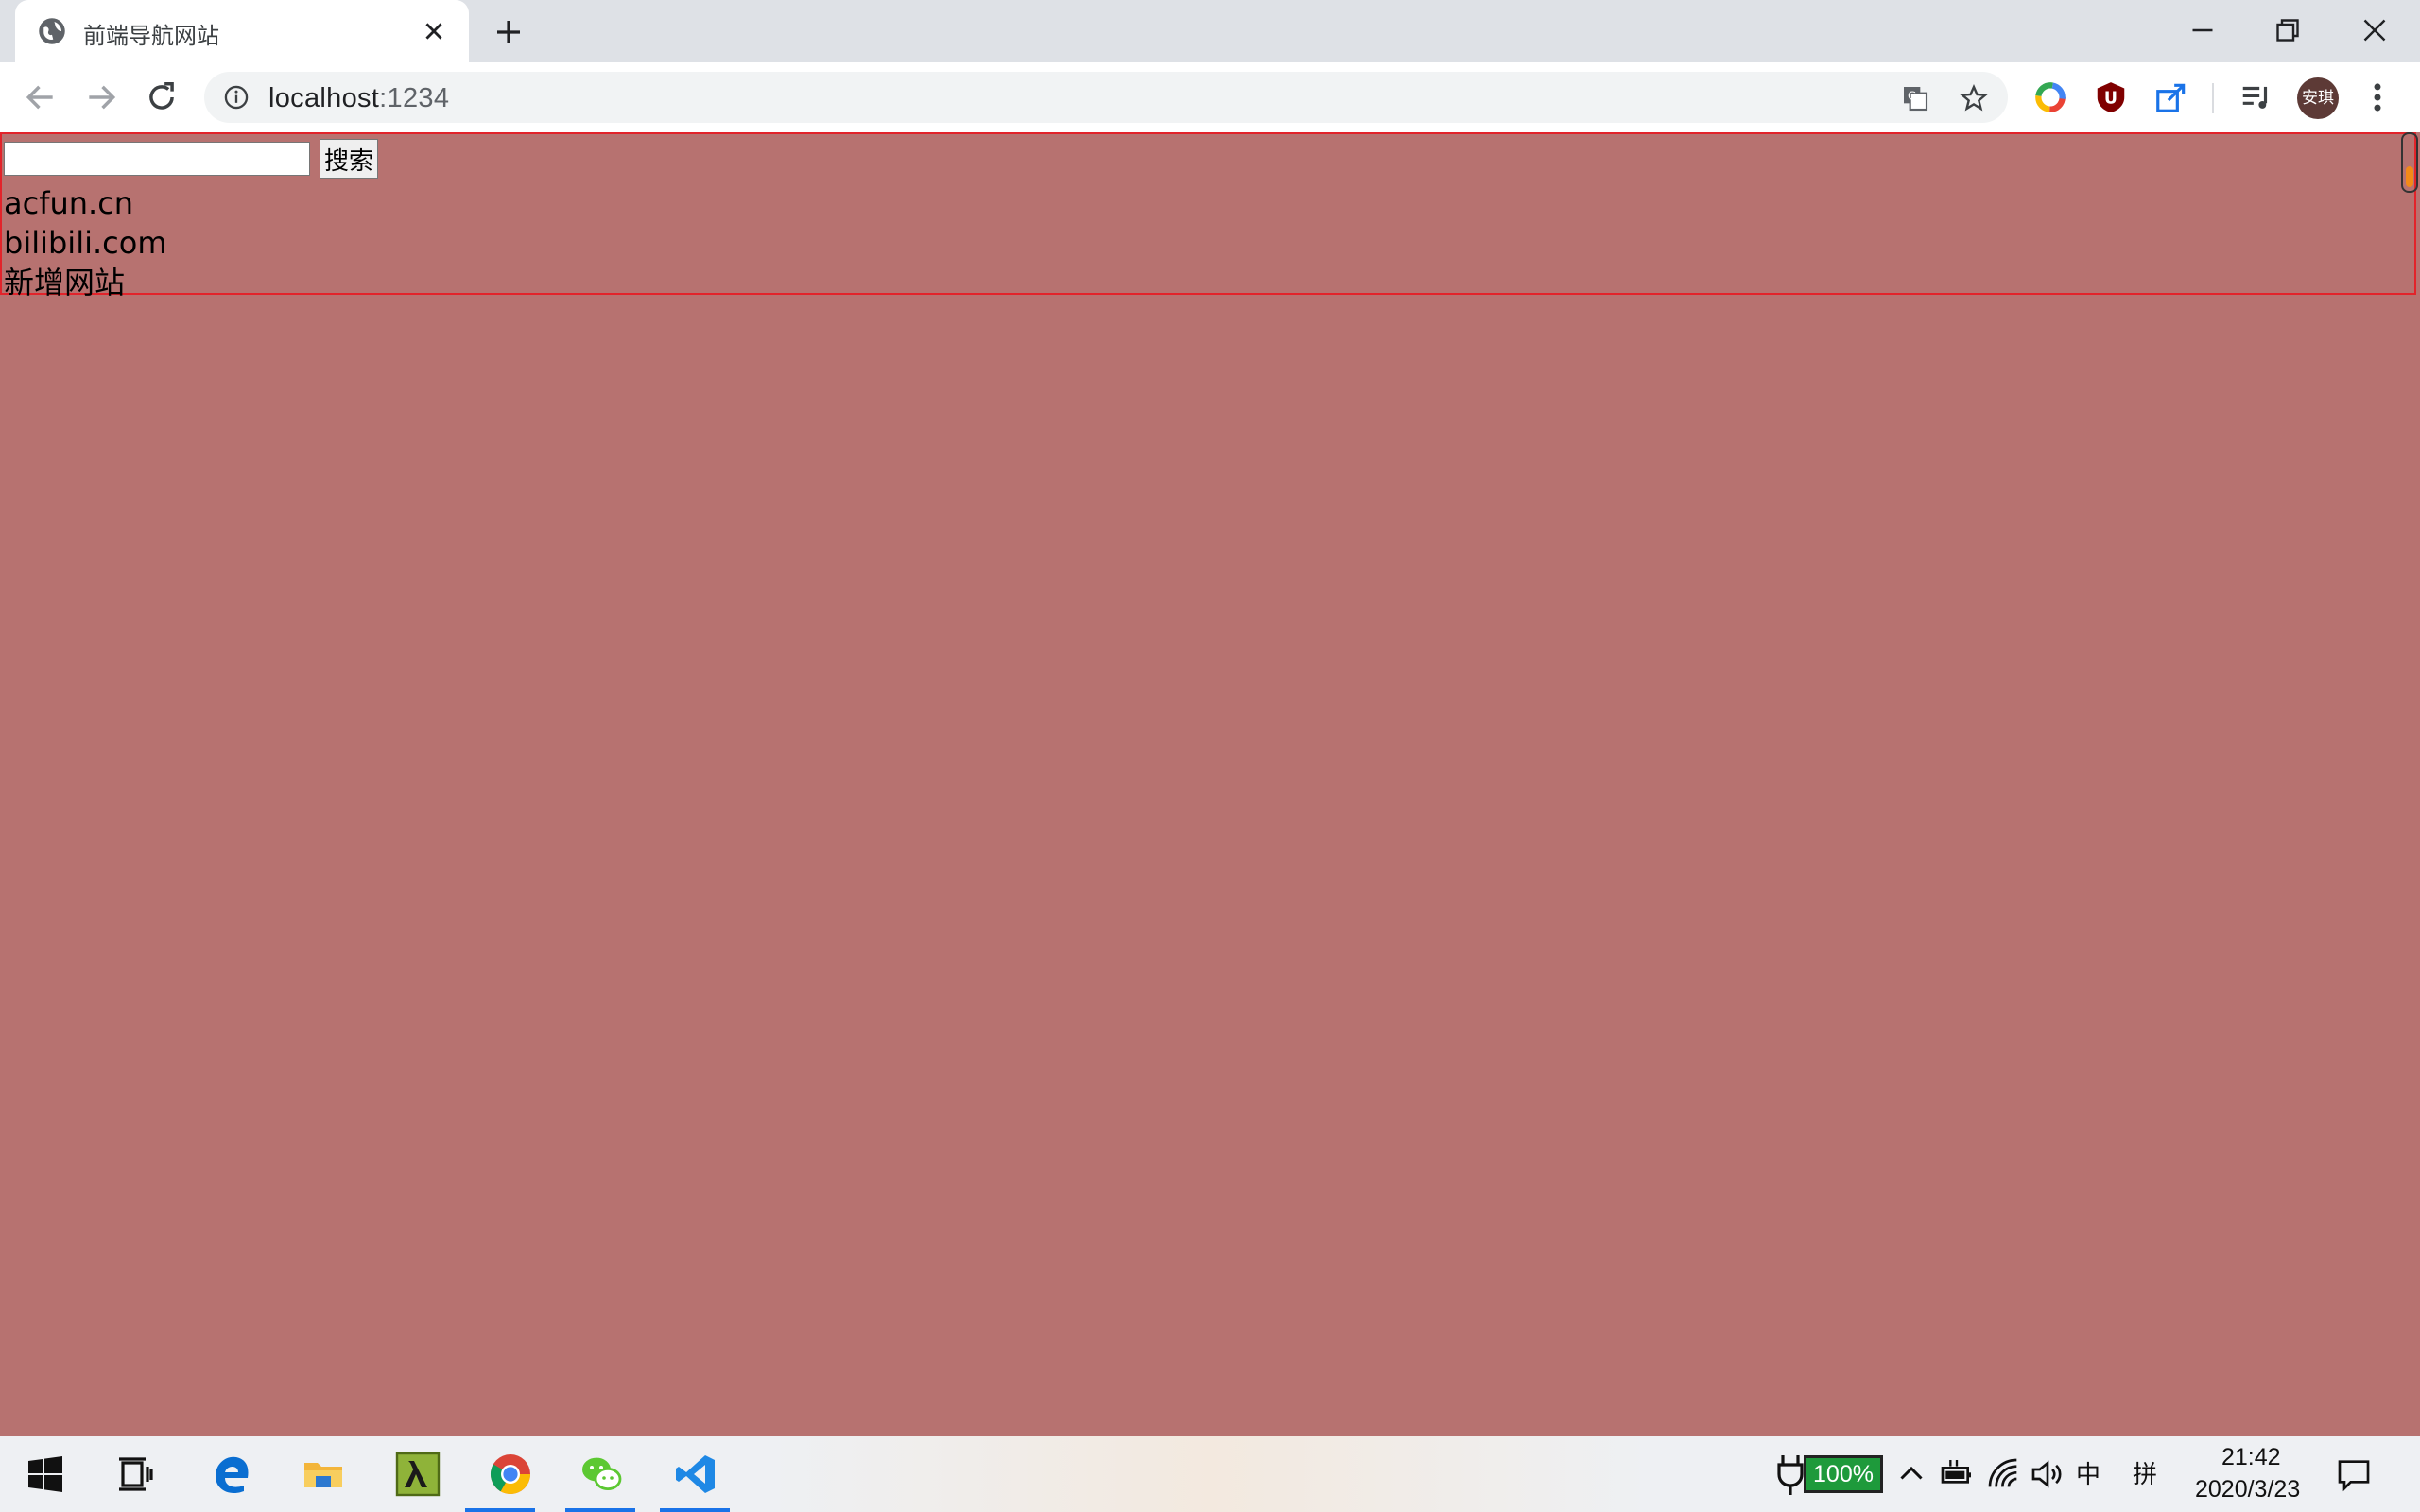 Image resolution: width=2420 pixels, height=1512 pixels. I want to click on search-input, so click(157, 159).